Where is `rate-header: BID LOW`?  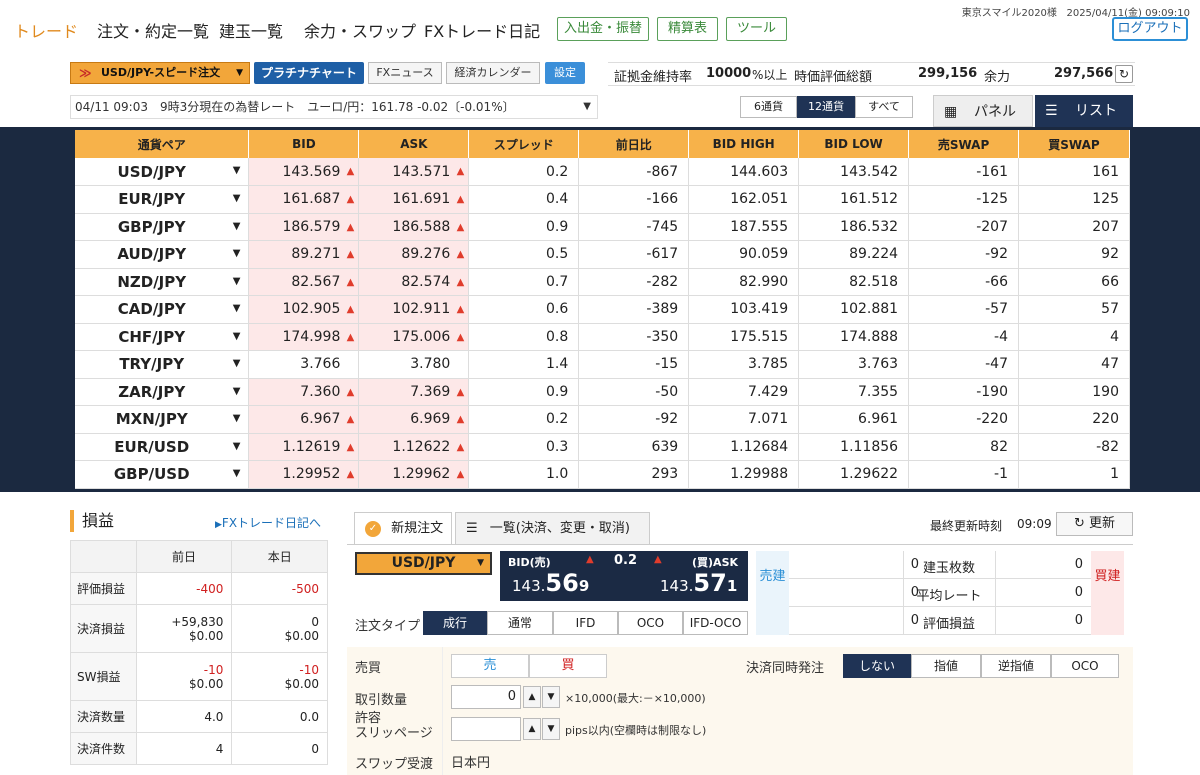
rate-header: BID LOW is located at coordinates (854, 144).